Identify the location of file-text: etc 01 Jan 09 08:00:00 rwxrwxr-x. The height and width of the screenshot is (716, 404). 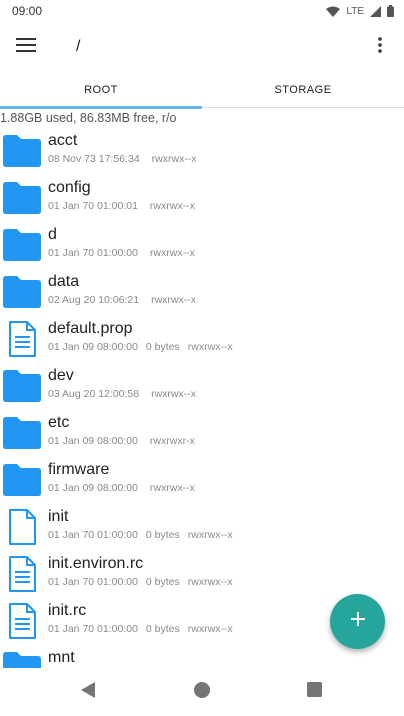
(121, 430).